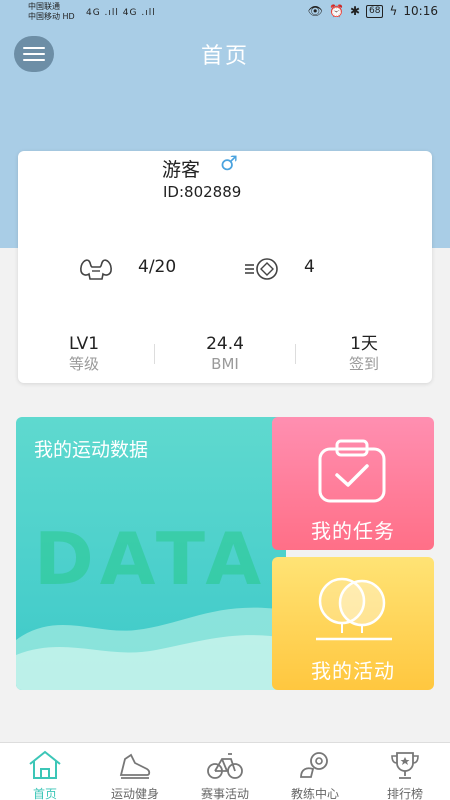 The width and height of the screenshot is (450, 800). Describe the element at coordinates (353, 531) in the screenshot. I see `task-tile-label: 我的任务` at that location.